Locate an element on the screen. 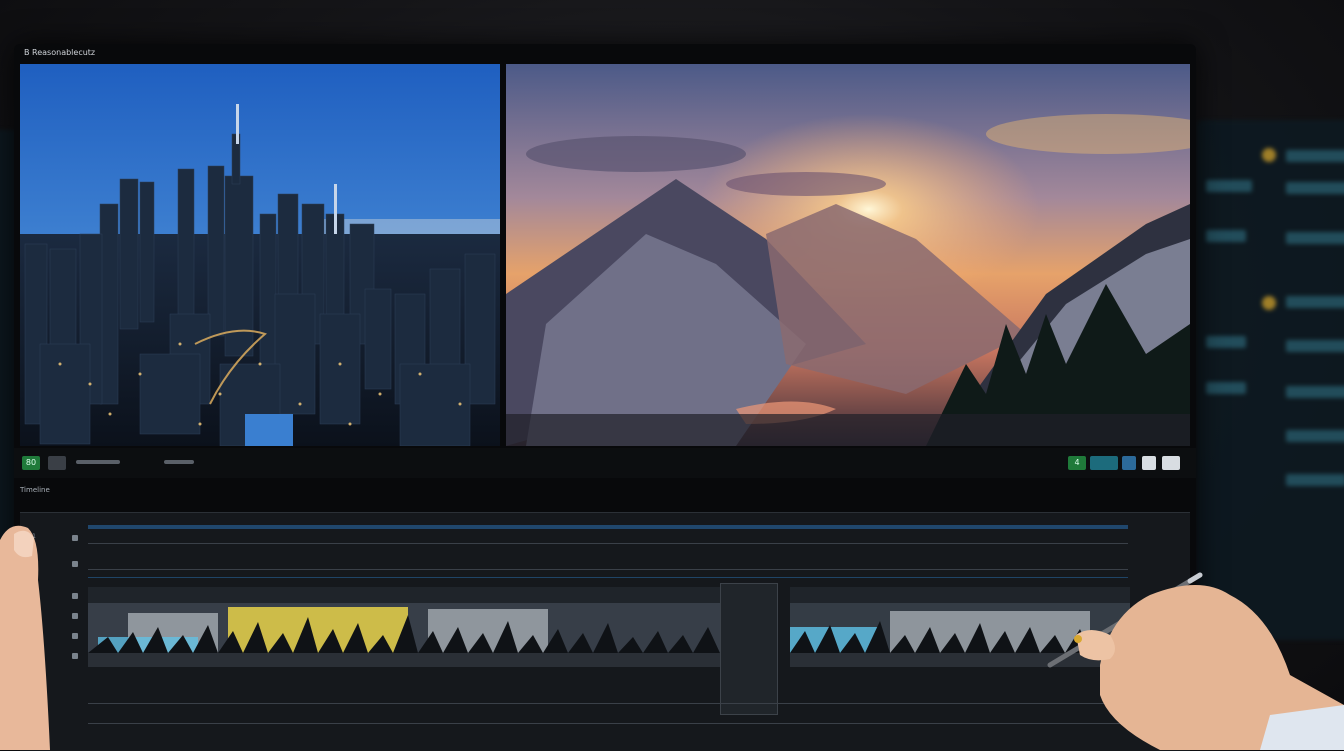  stop-button is located at coordinates (57, 463).